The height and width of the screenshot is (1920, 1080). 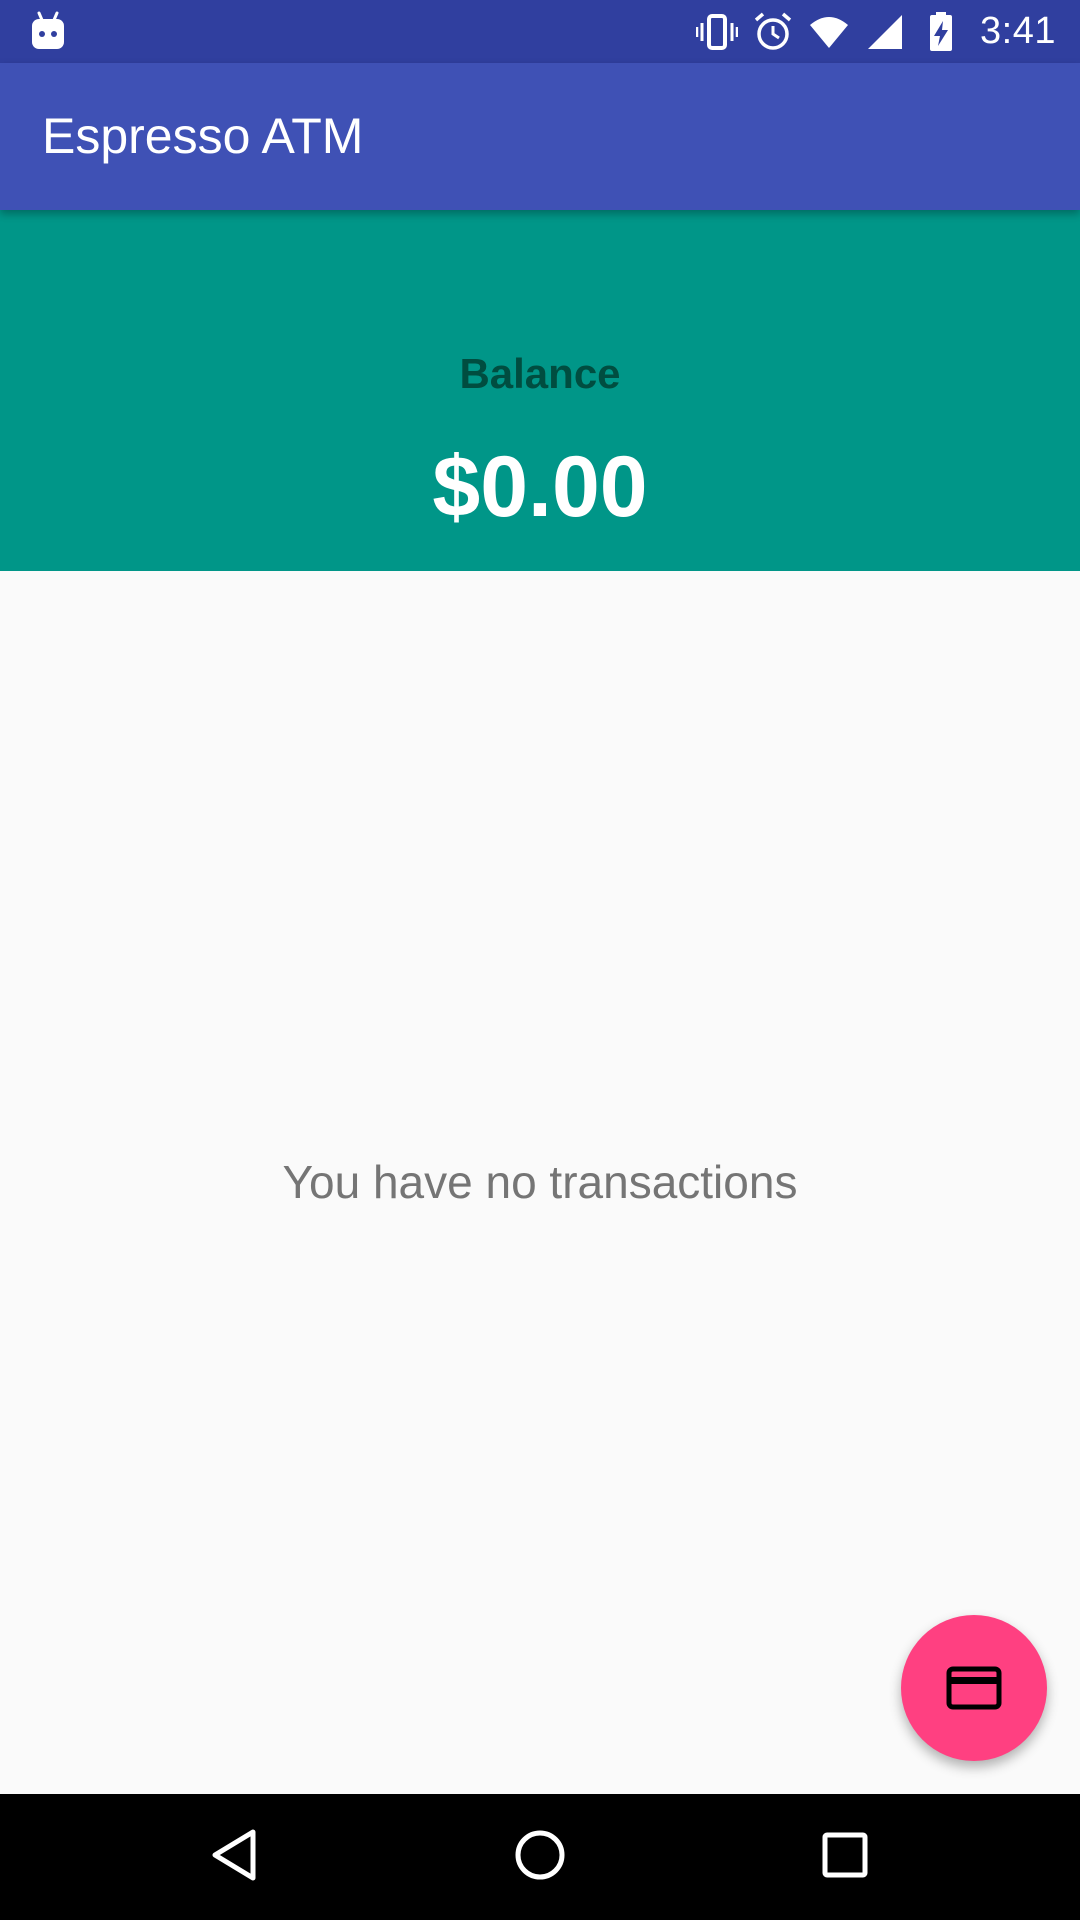 I want to click on nav-home-button, so click(x=540, y=1857).